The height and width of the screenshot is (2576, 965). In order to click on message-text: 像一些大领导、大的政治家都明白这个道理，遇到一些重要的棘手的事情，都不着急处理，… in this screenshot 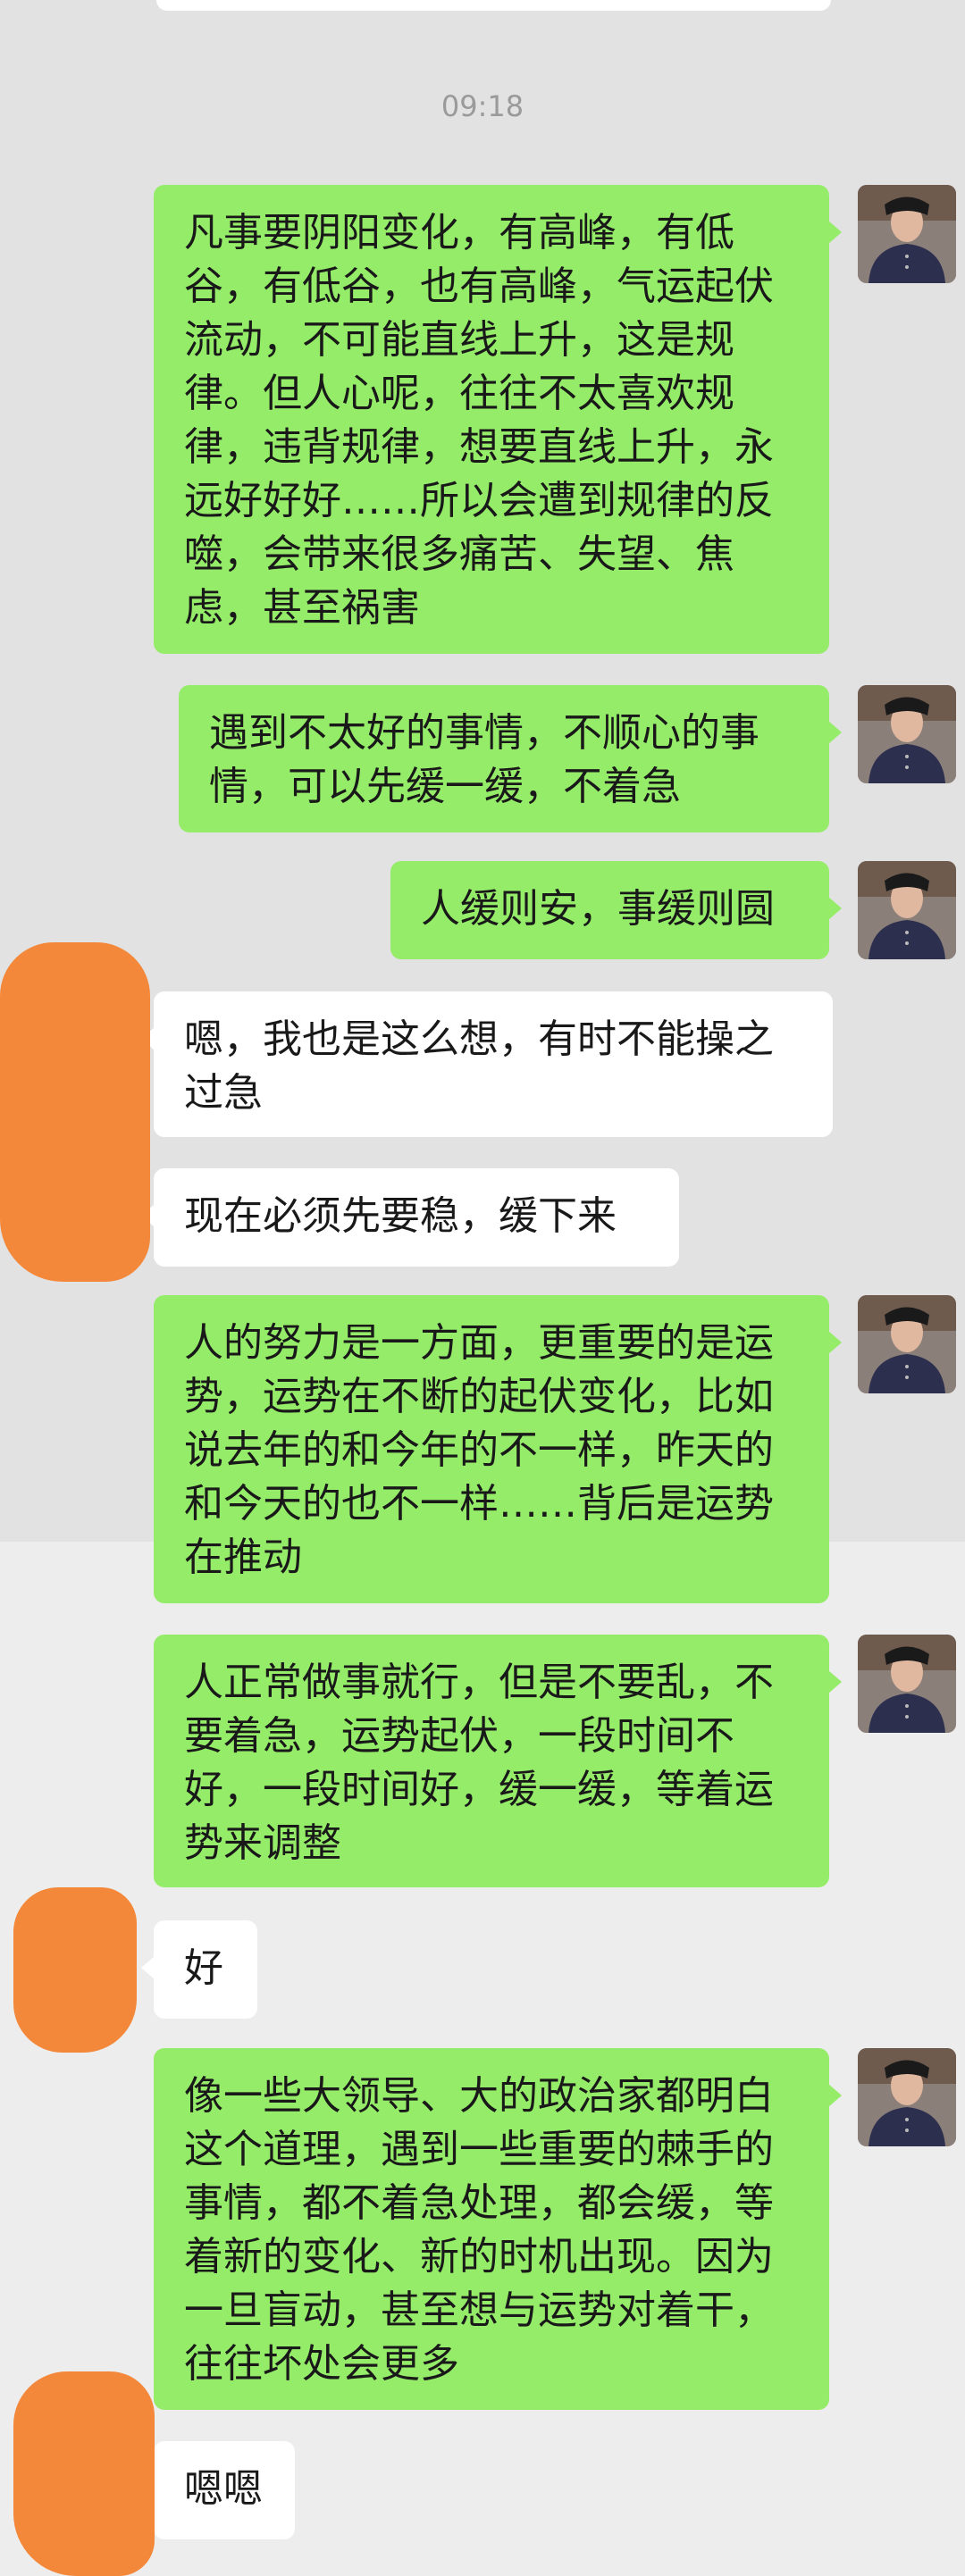, I will do `click(479, 2230)`.